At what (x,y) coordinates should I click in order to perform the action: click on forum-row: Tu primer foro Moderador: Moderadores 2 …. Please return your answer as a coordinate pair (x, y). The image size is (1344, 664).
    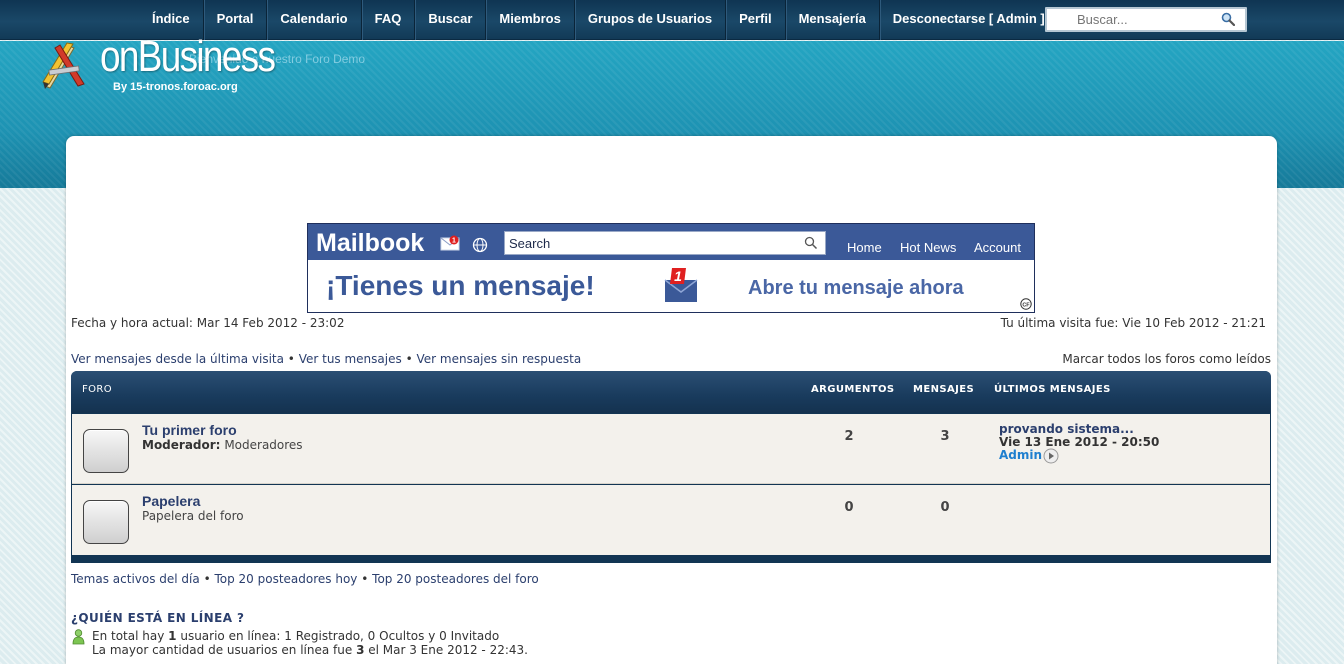
    Looking at the image, I should click on (671, 449).